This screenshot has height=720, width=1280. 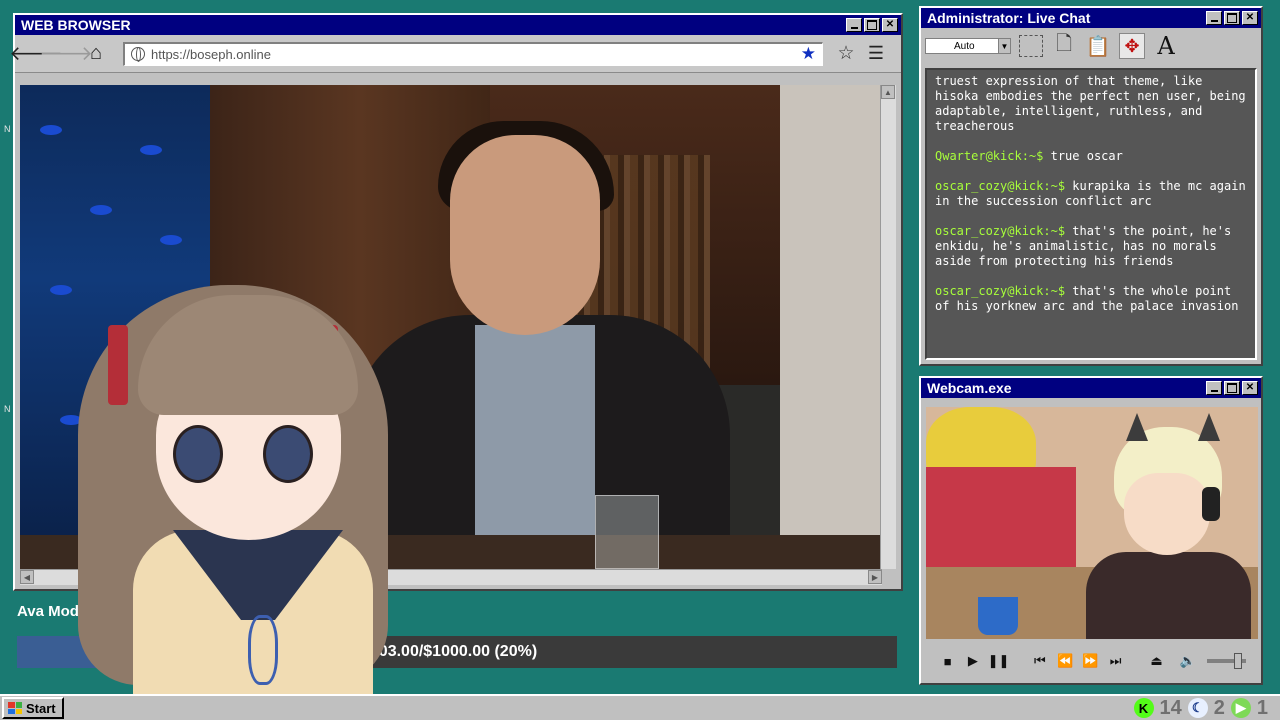 I want to click on chat-username: Qwarter@kick:~$, so click(x=989, y=156).